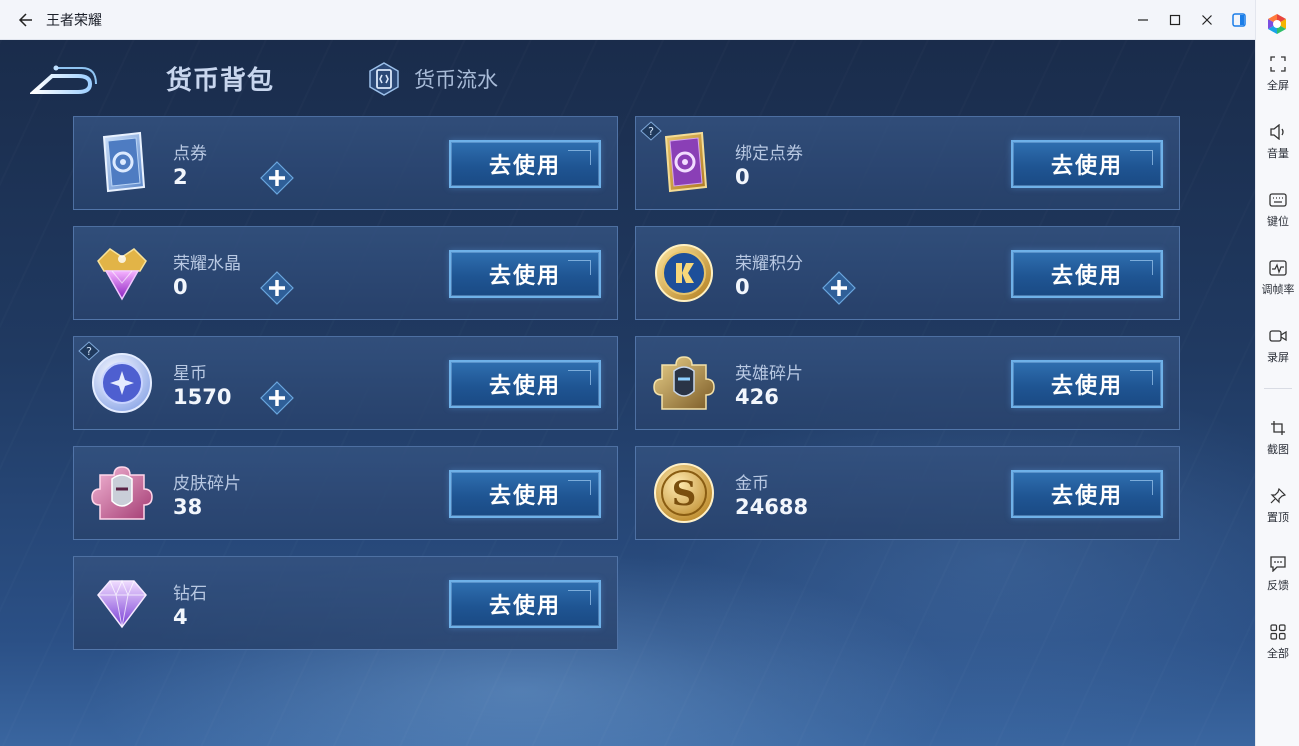 This screenshot has height=746, width=1299. What do you see at coordinates (1278, 388) in the screenshot?
I see `sidebar-divider` at bounding box center [1278, 388].